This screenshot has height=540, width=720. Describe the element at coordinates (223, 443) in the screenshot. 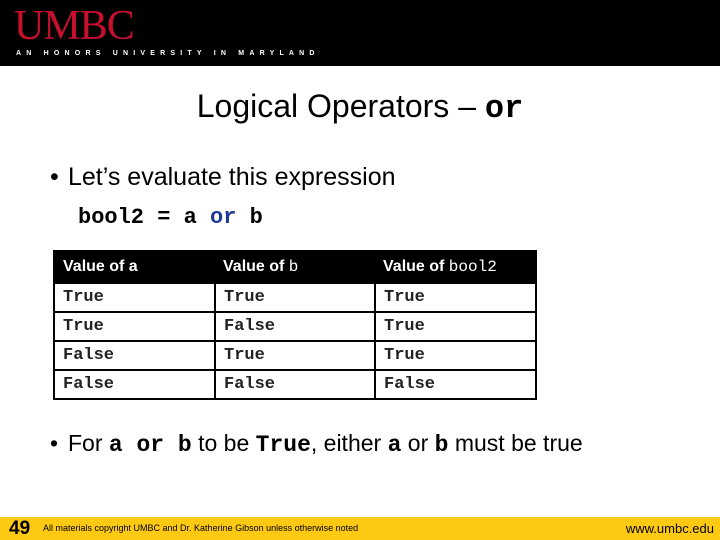

I see `text-part: to be` at that location.